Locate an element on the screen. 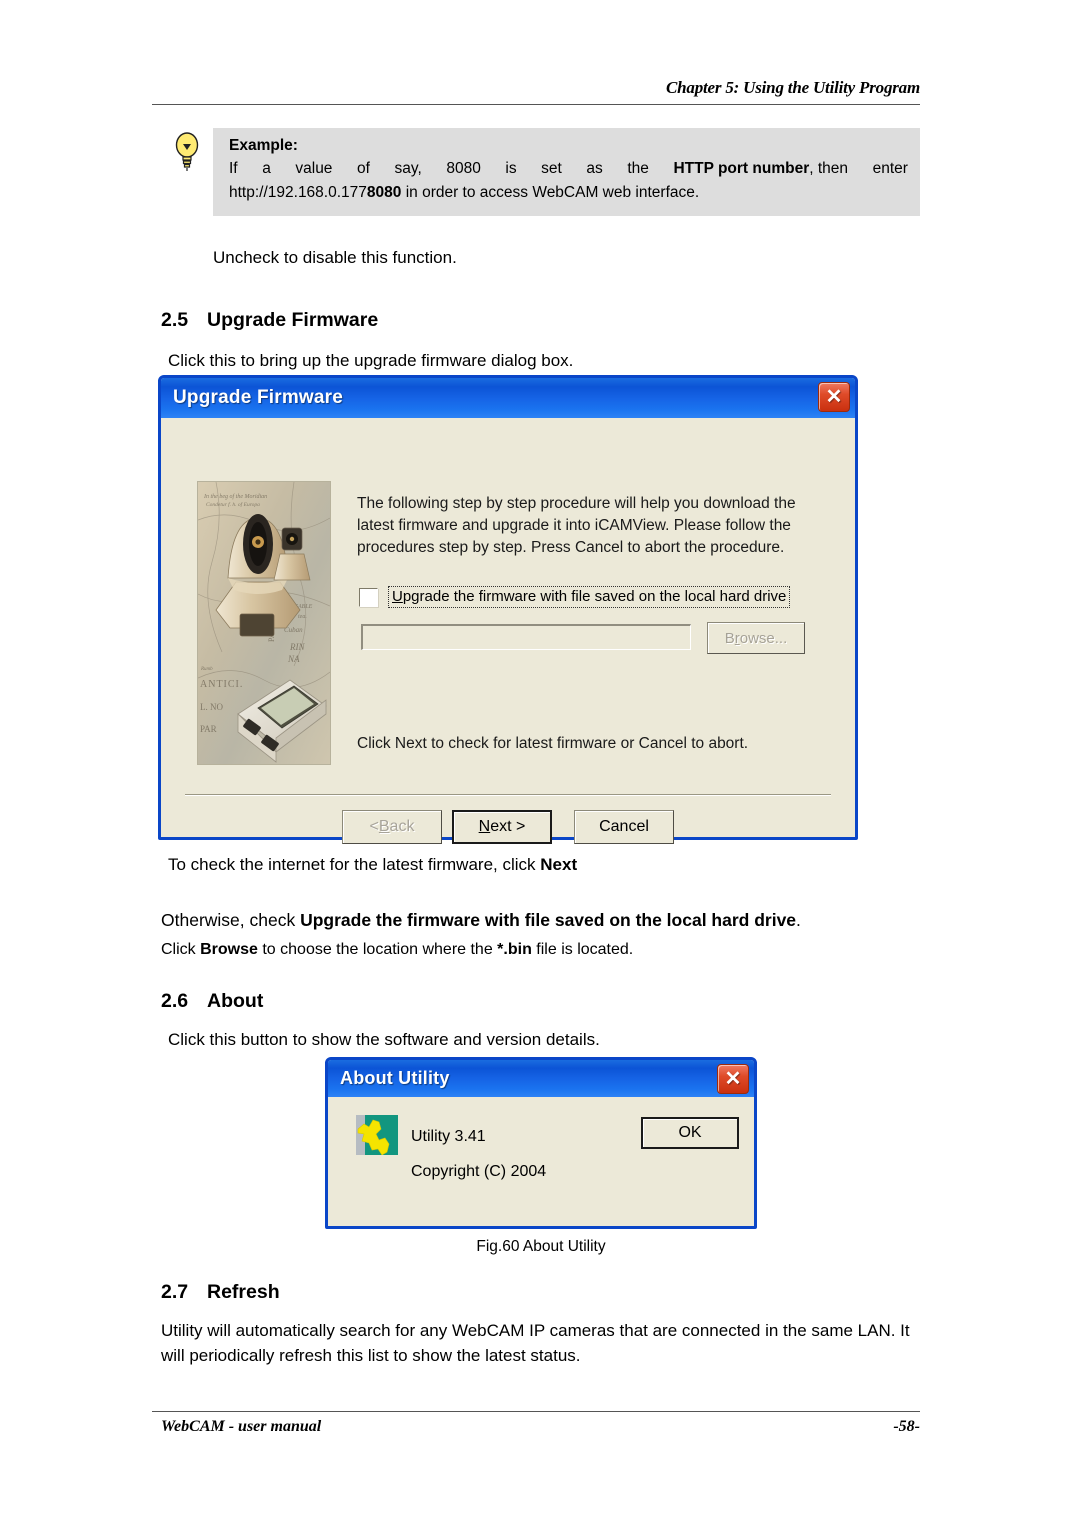  back-accel: B is located at coordinates (384, 826).